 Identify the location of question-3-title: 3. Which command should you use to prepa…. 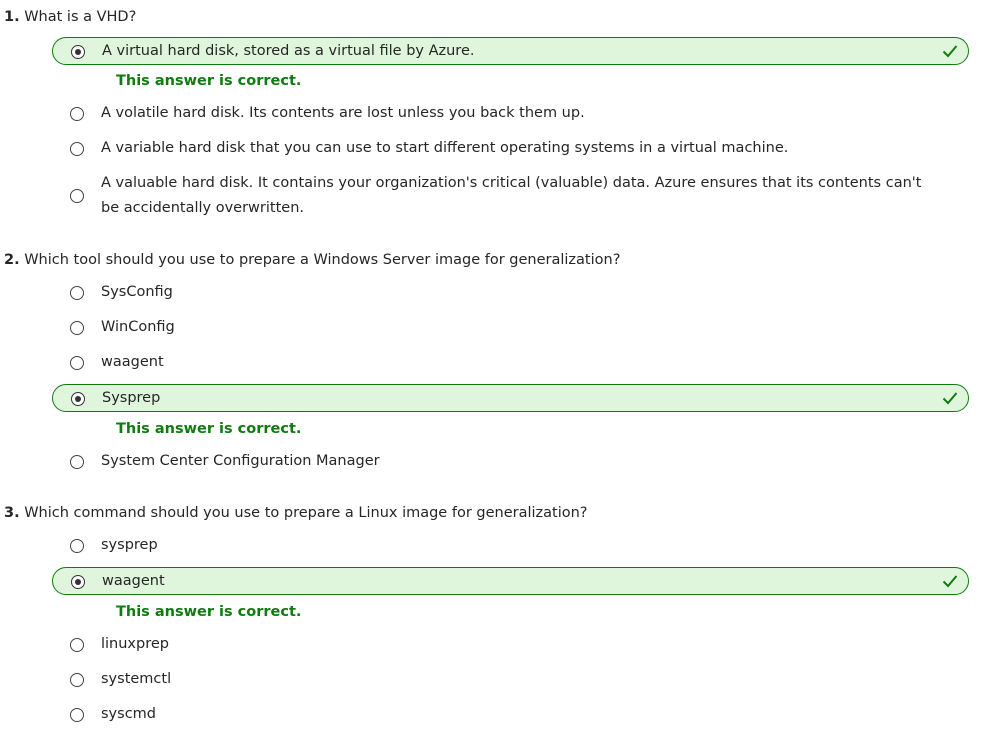
(296, 513).